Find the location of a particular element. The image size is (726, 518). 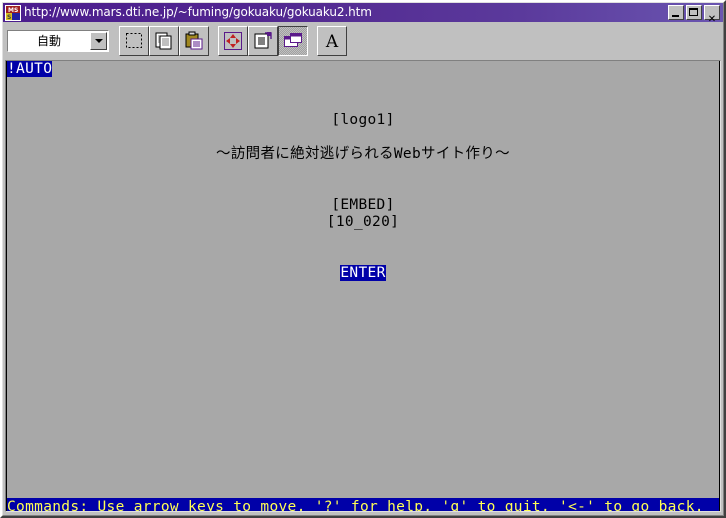

toolbar: 自動 A is located at coordinates (363, 41).